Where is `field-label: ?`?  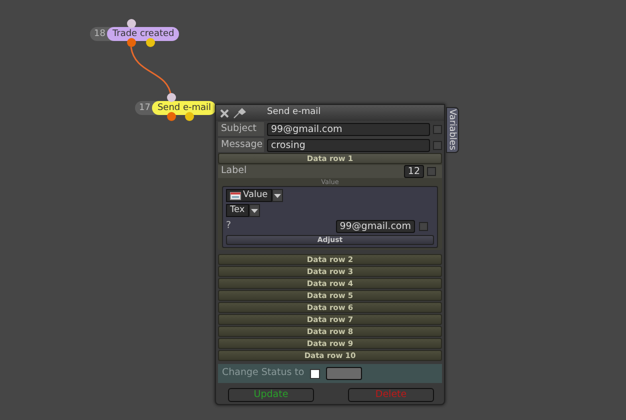
field-label: ? is located at coordinates (229, 225).